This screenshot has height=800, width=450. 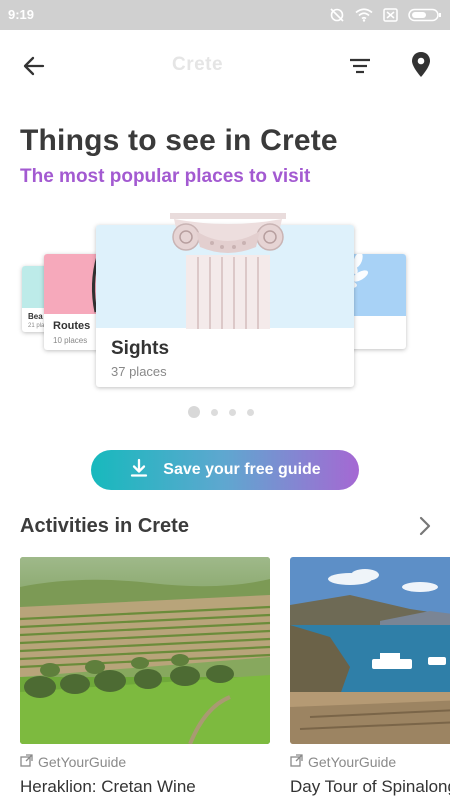 I want to click on battery-icon, so click(x=425, y=15).